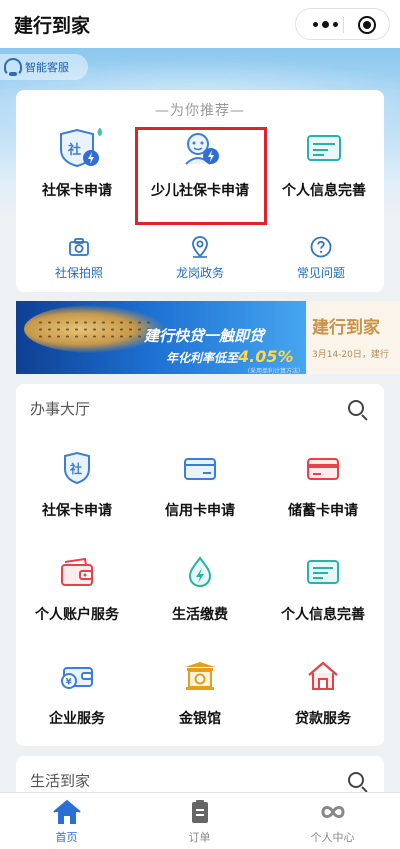 The image size is (400, 849). What do you see at coordinates (323, 468) in the screenshot?
I see `debit-card-icon` at bounding box center [323, 468].